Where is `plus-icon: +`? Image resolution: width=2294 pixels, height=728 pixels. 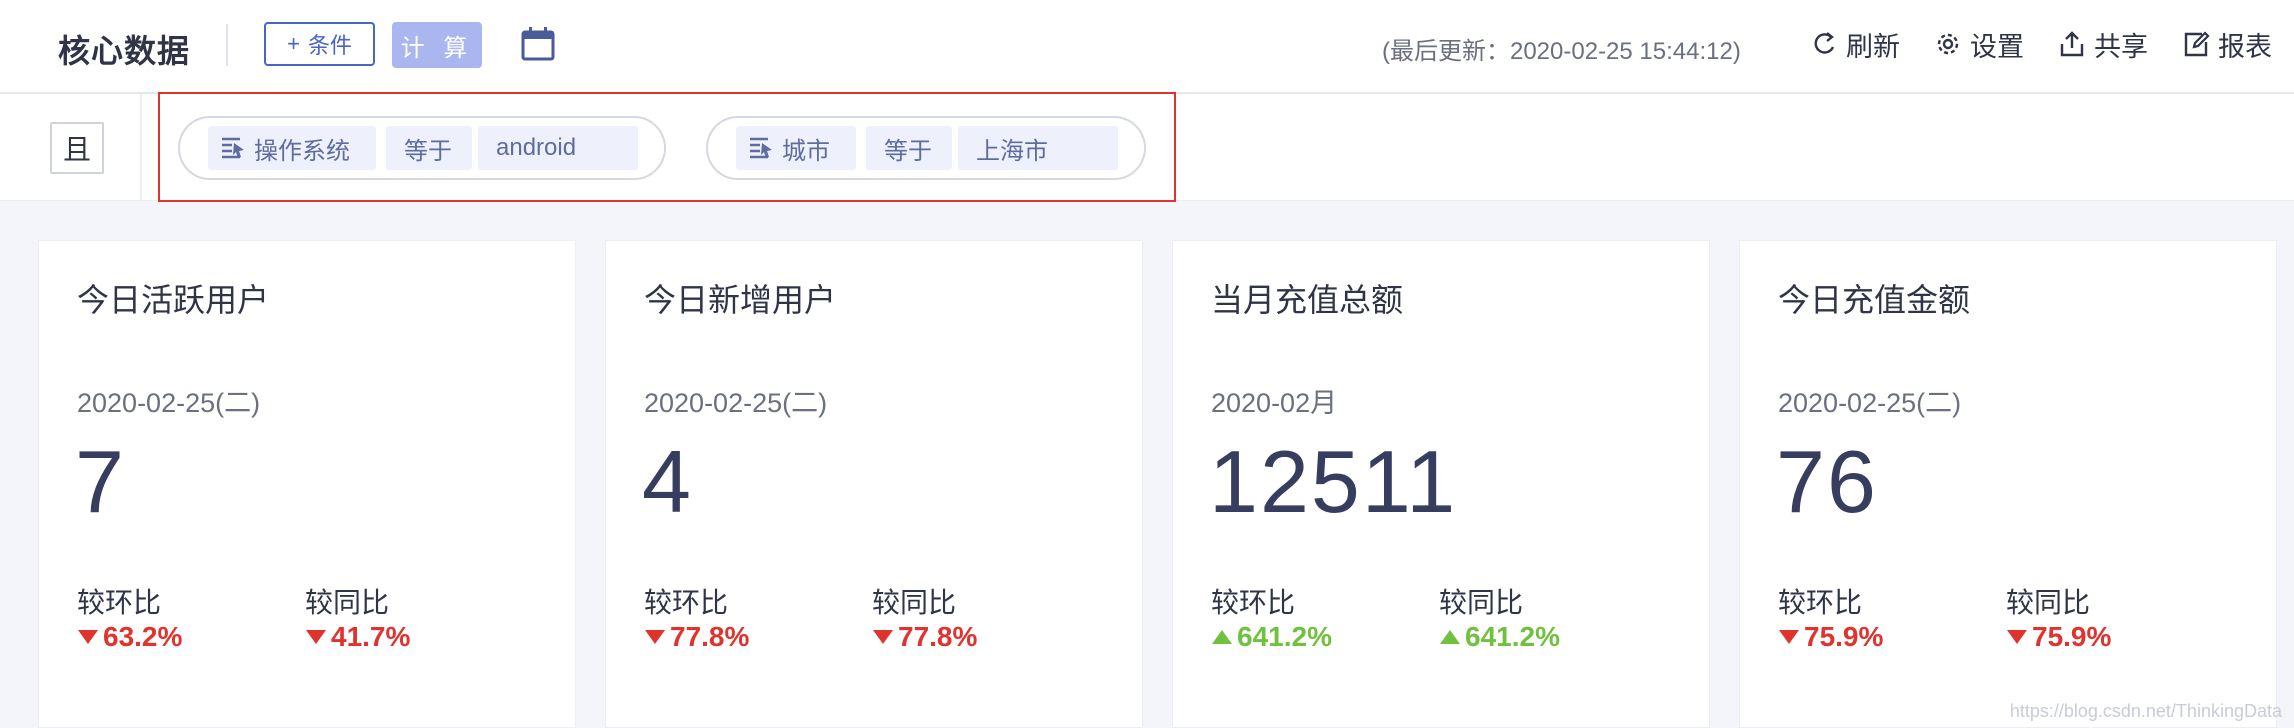 plus-icon: + is located at coordinates (293, 43).